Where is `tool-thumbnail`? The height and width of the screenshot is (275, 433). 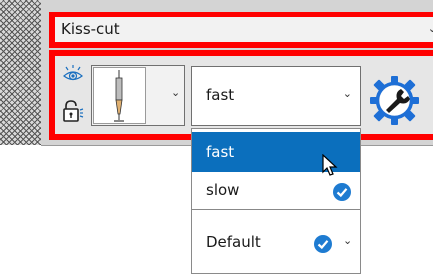 tool-thumbnail is located at coordinates (119, 95).